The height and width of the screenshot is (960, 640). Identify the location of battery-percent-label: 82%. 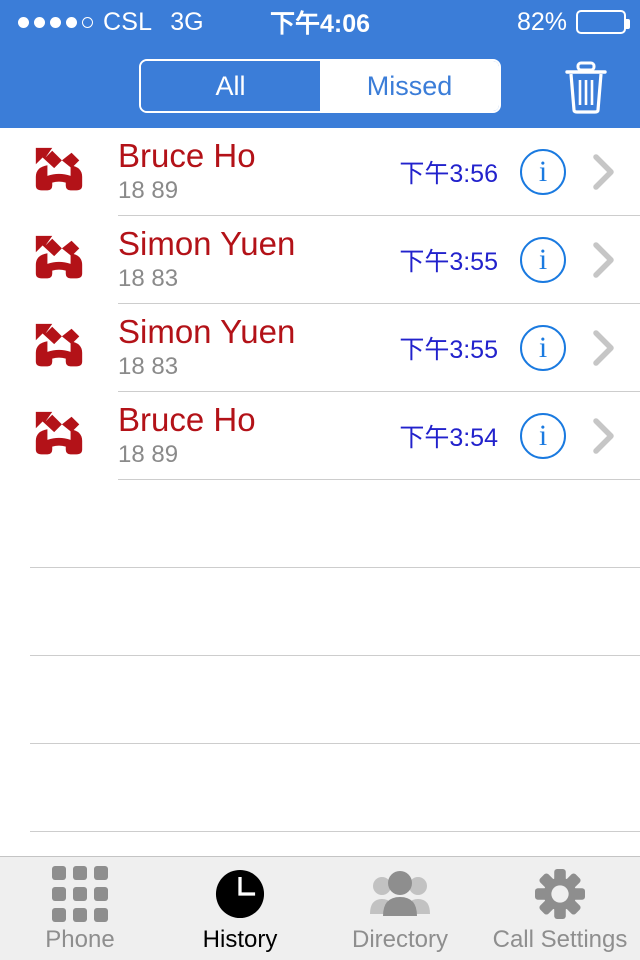
(541, 21).